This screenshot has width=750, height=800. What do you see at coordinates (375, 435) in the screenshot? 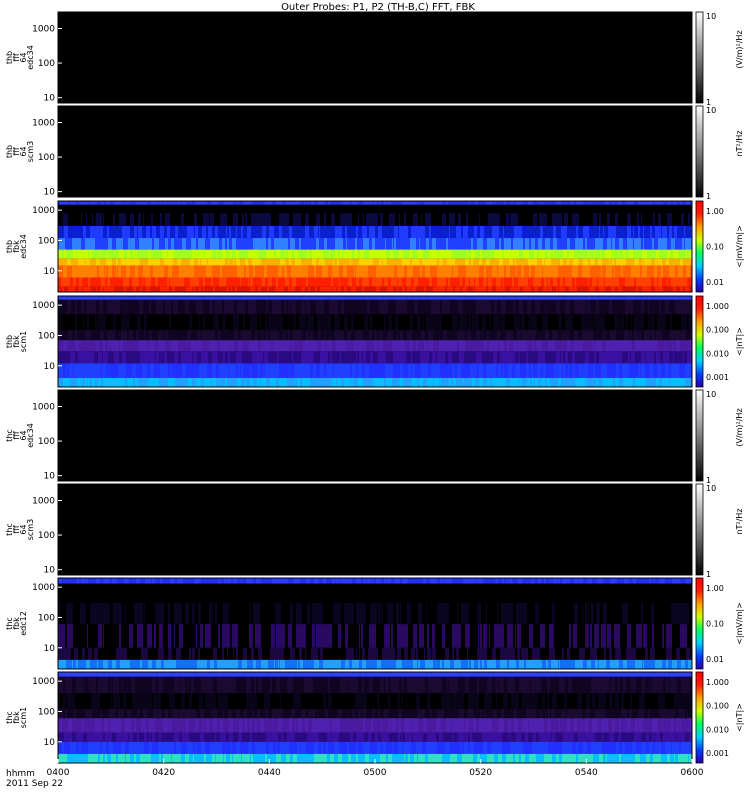
I see `plot-background` at bounding box center [375, 435].